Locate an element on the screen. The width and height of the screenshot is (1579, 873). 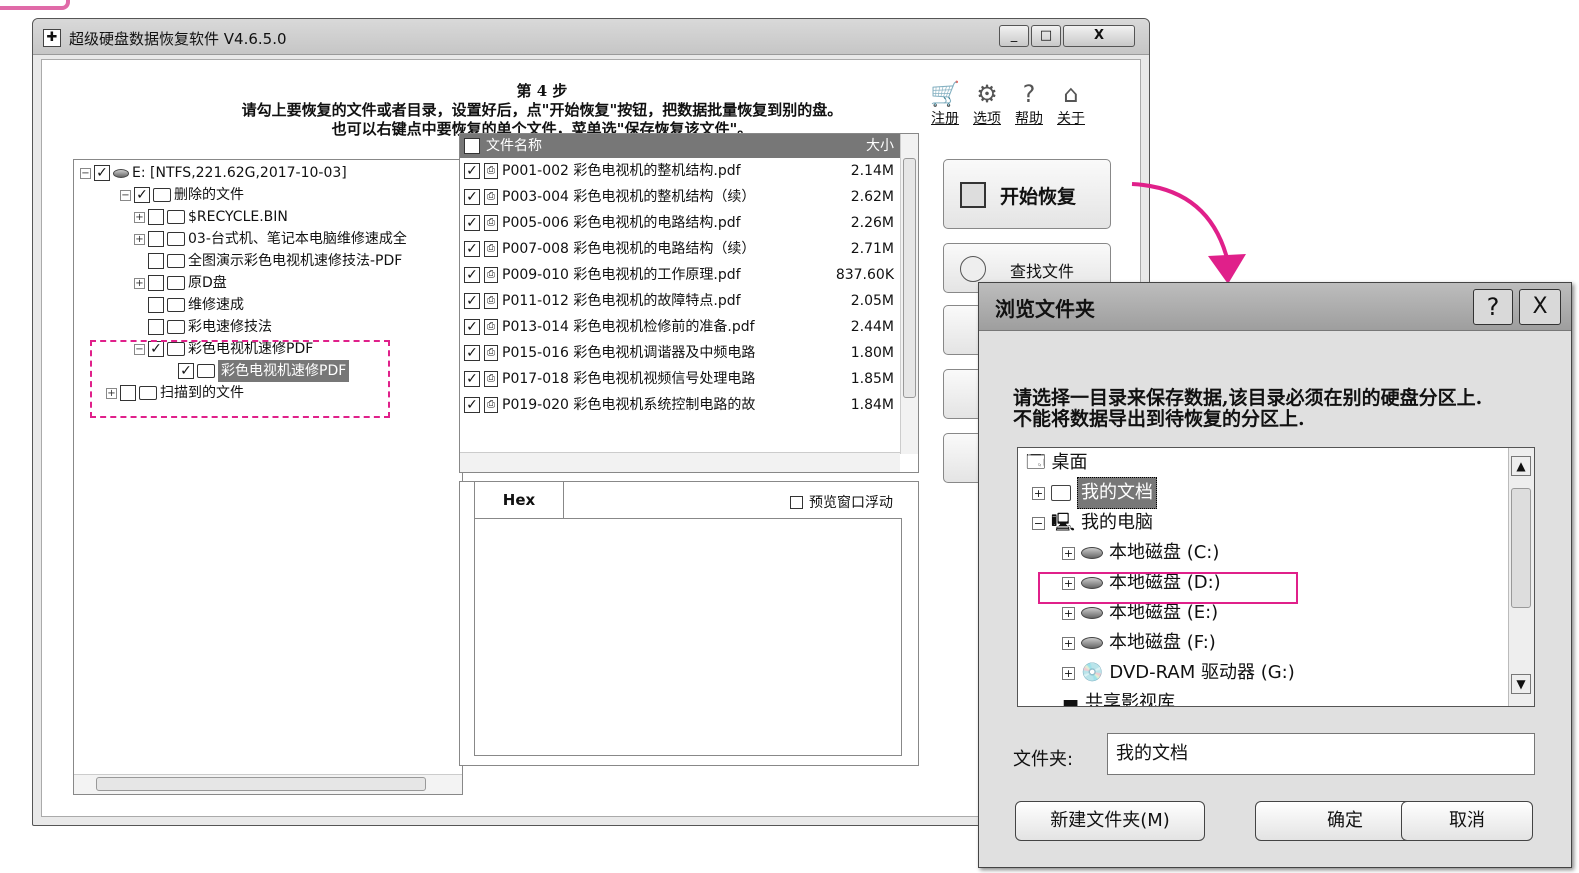
maximize-button: □ is located at coordinates (1046, 36).